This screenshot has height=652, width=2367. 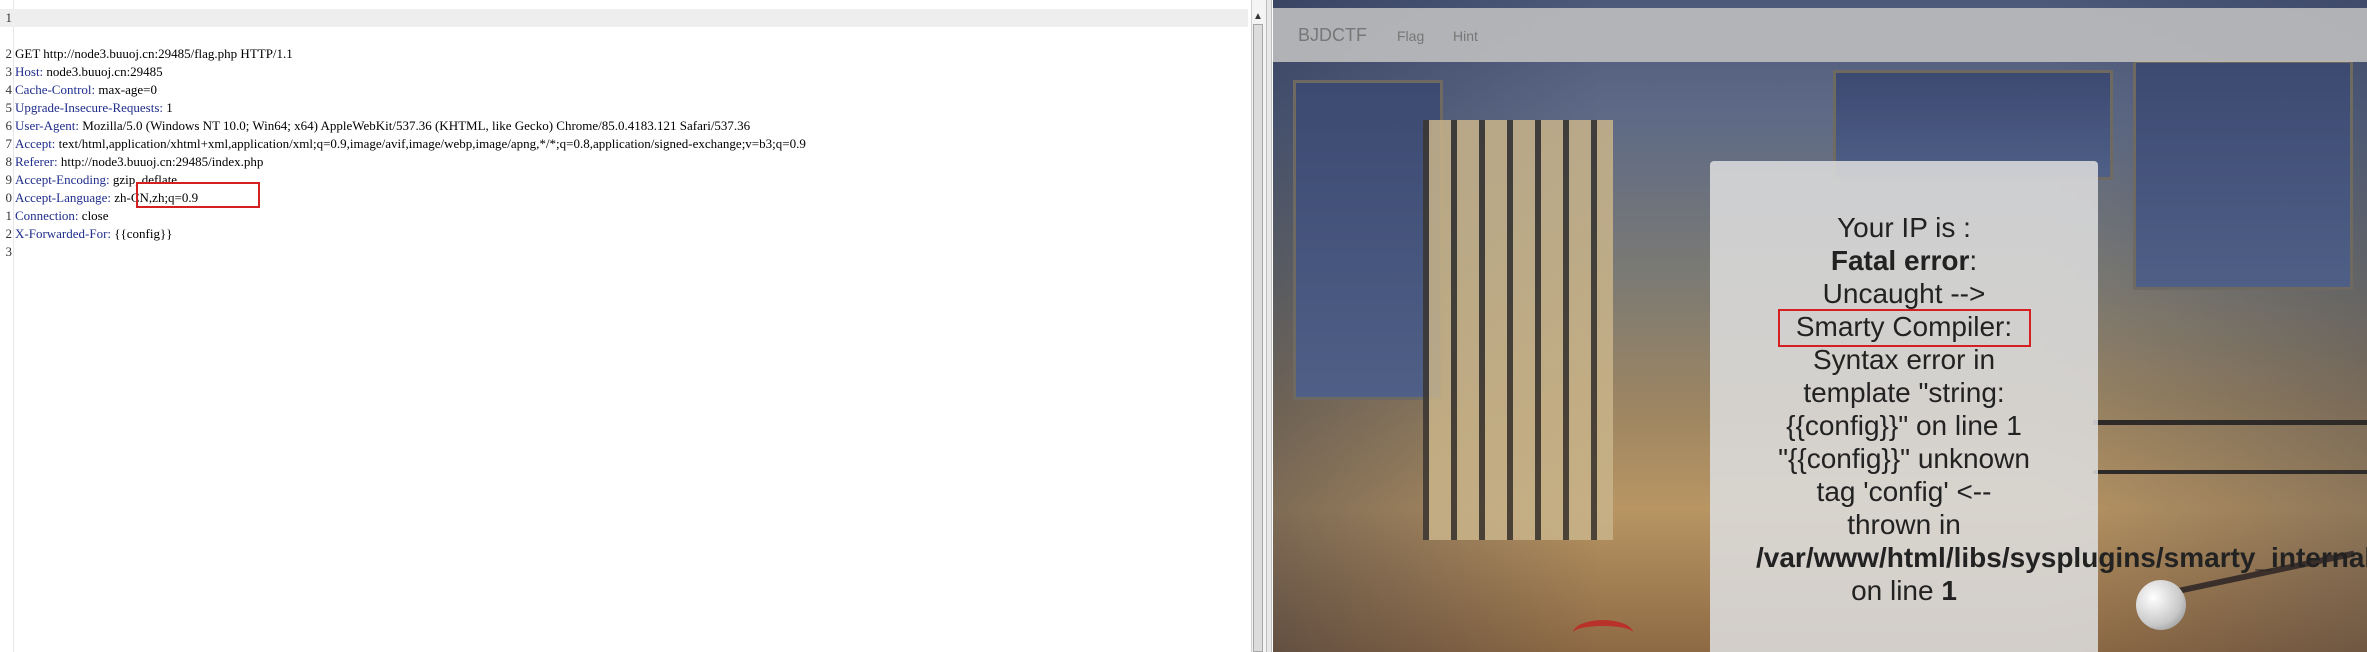 What do you see at coordinates (1904, 227) in the screenshot?
I see `ip-label: Your IP is :` at bounding box center [1904, 227].